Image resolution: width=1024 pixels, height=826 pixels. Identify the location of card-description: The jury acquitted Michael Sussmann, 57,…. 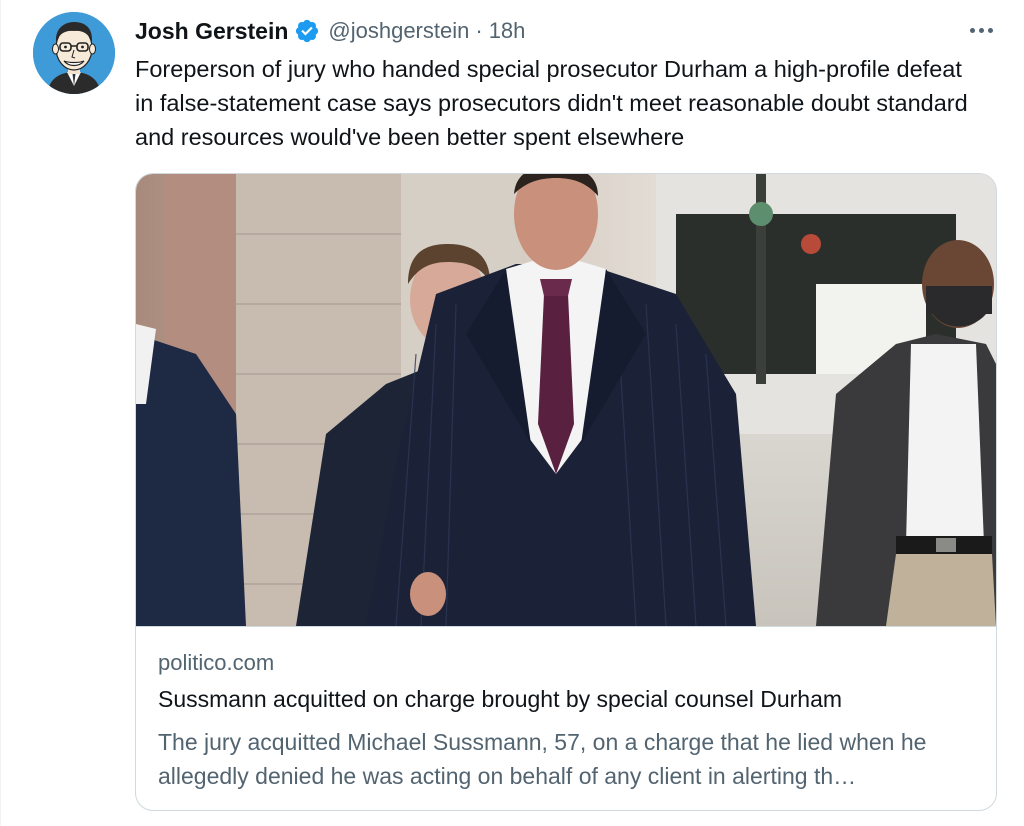
(542, 759).